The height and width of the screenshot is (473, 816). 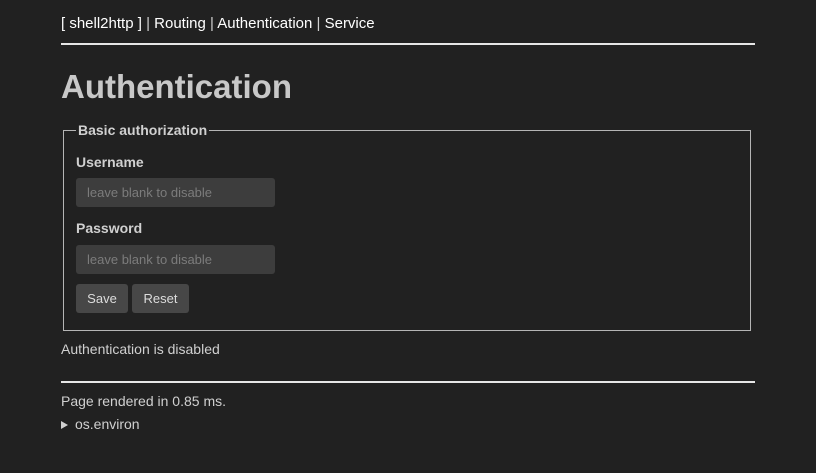 What do you see at coordinates (107, 424) in the screenshot?
I see `details-summary-label: os.environ` at bounding box center [107, 424].